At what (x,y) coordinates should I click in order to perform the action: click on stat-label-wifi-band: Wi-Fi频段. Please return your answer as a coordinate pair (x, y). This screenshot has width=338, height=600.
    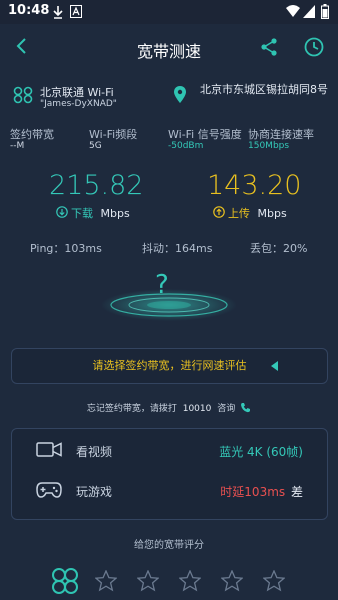
    Looking at the image, I should click on (113, 134).